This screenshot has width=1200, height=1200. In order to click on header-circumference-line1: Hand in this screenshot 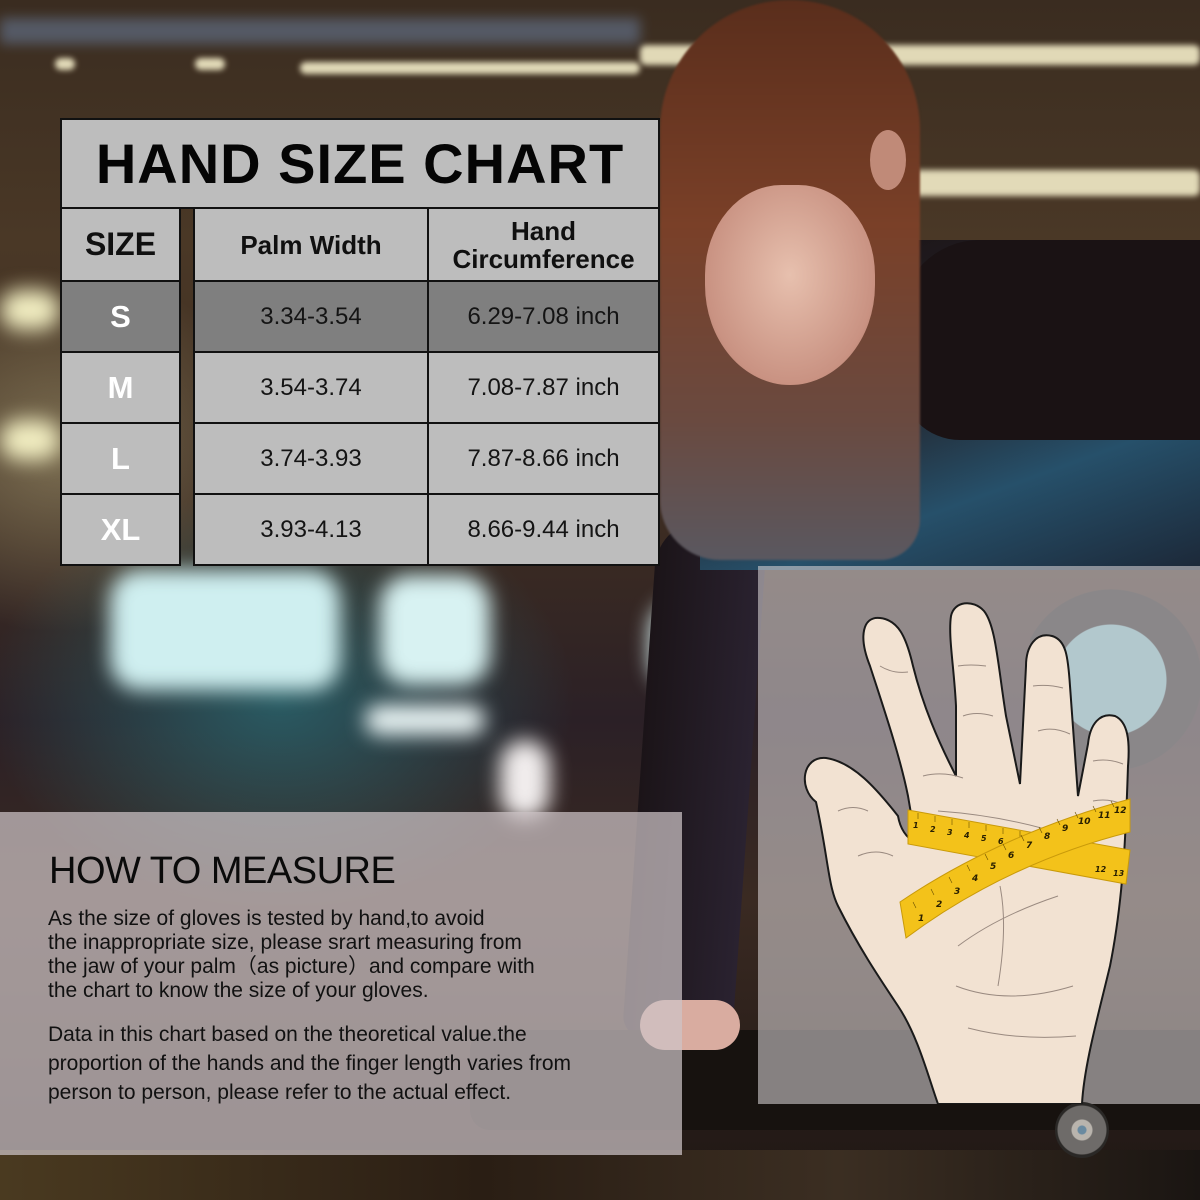, I will do `click(543, 230)`.